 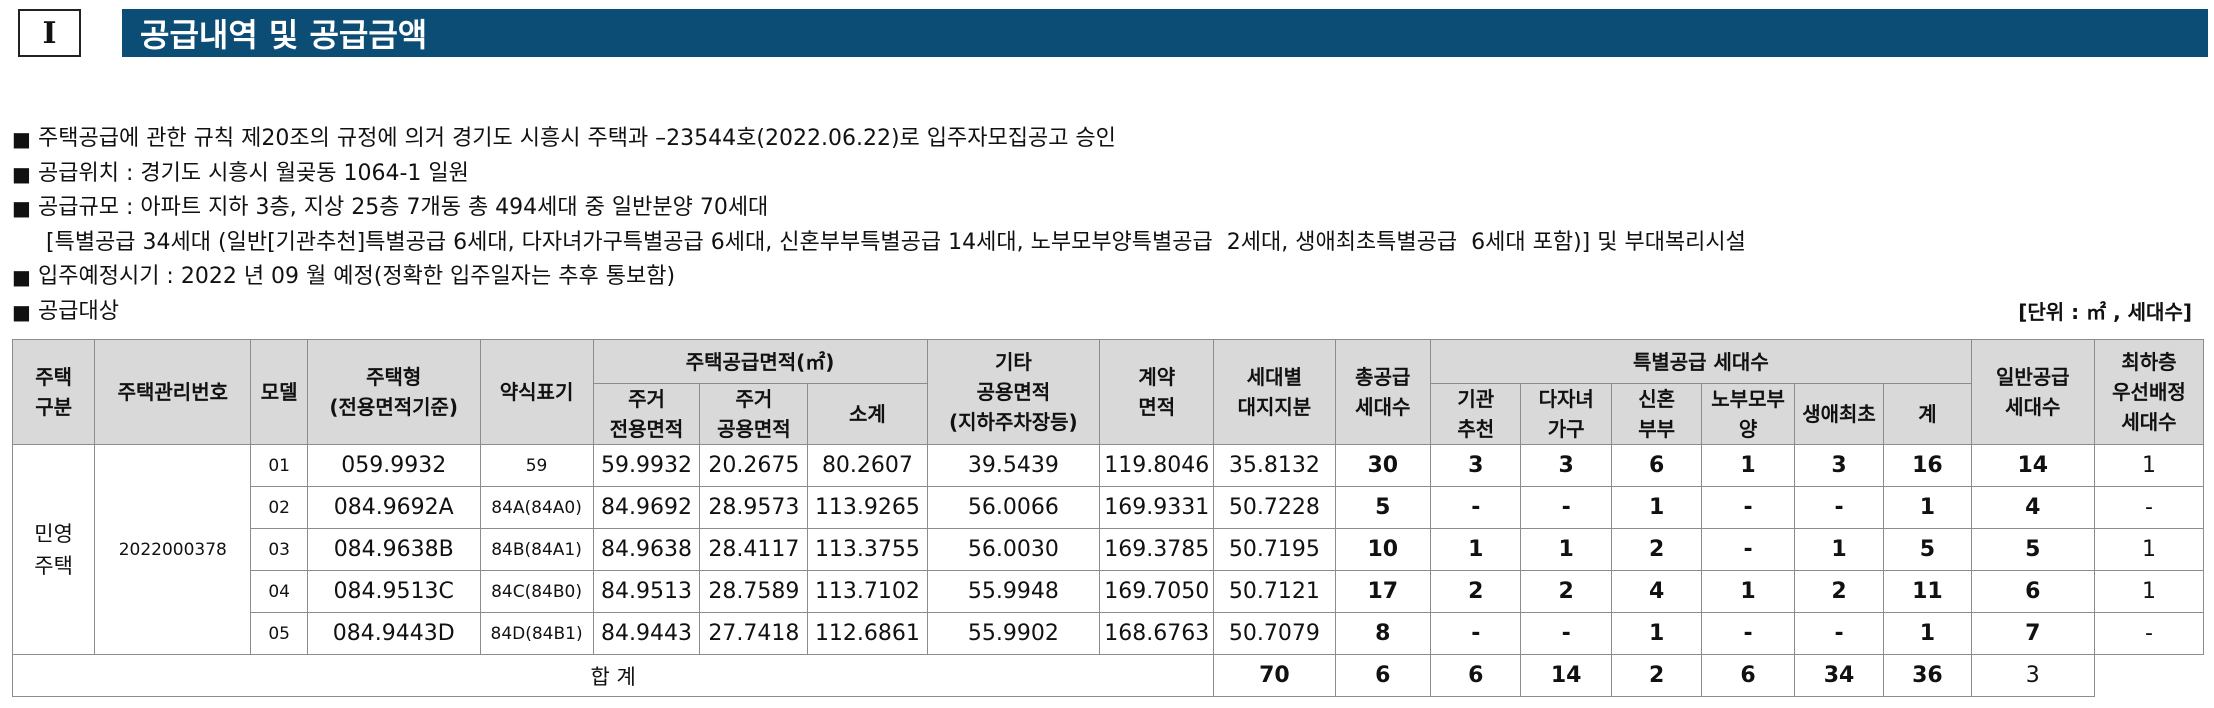 I want to click on col-other-common: 기타 공용면적 (지하주차장등), so click(x=1013, y=392).